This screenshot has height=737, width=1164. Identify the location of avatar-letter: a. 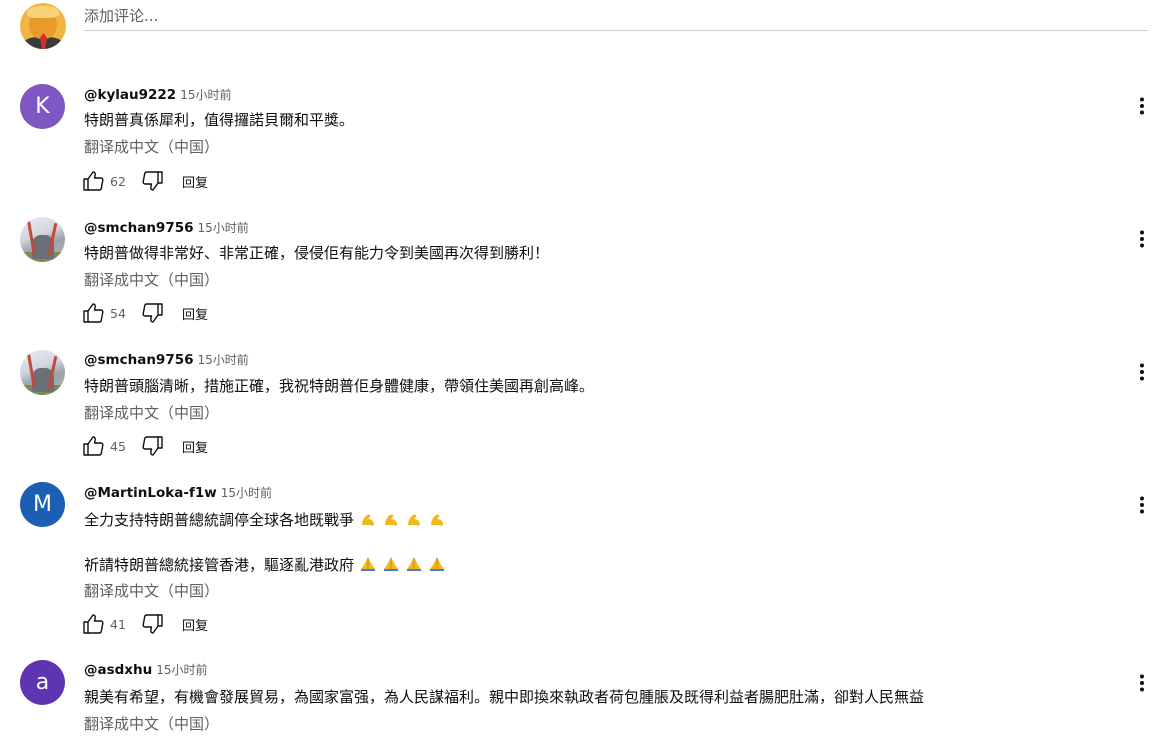
(42, 682).